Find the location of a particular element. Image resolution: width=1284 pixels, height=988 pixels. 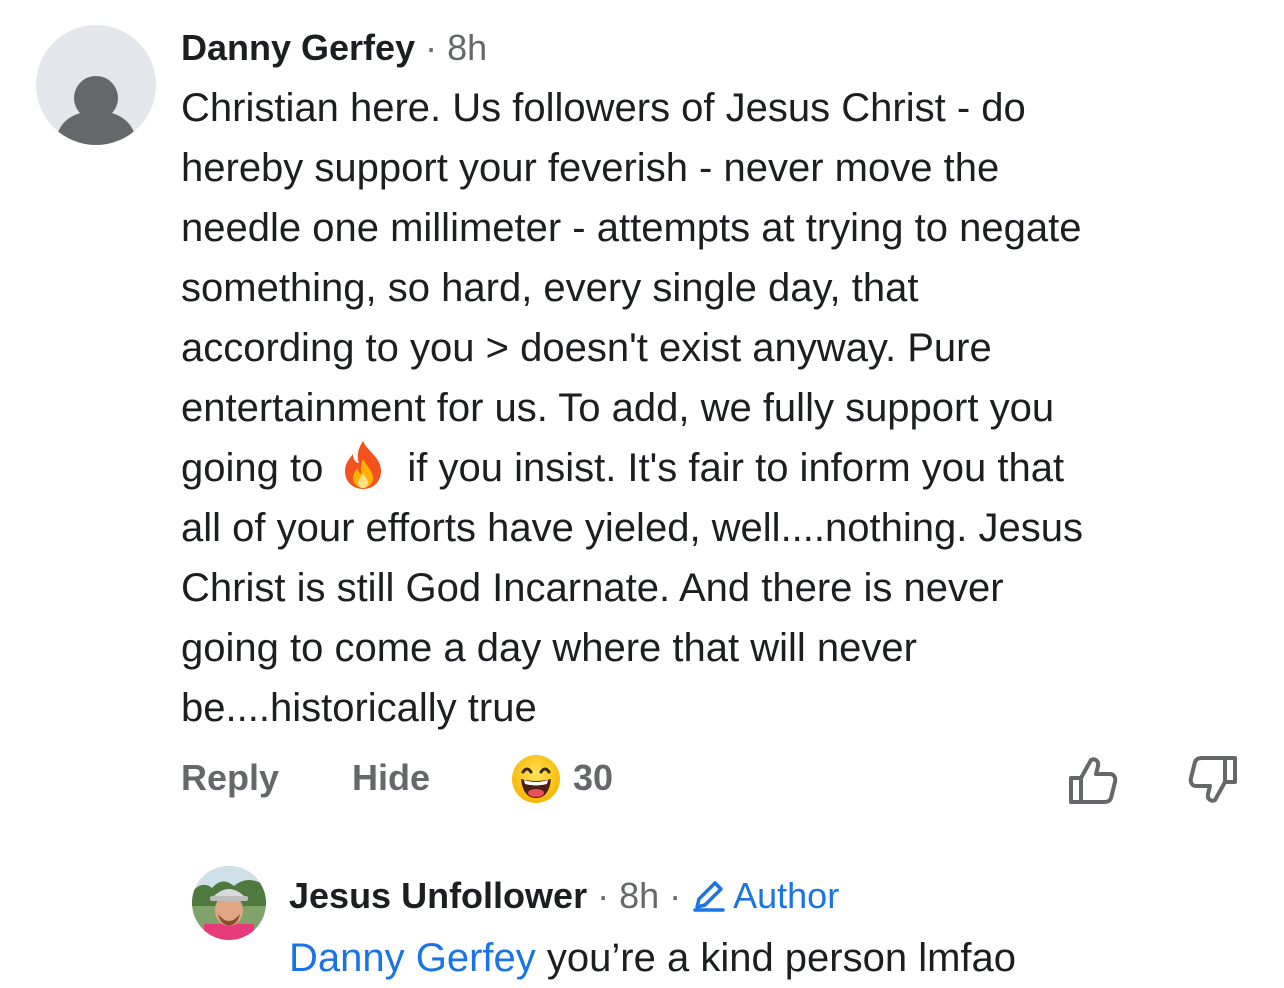

hide-button: Hide is located at coordinates (391, 778).